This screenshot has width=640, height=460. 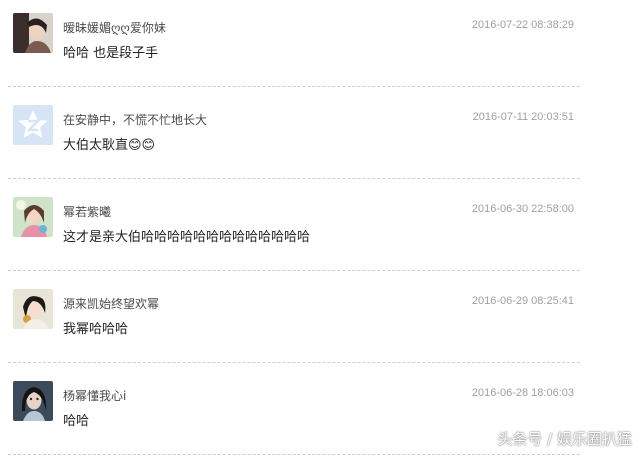 I want to click on default-avatar-icon, so click(x=33, y=125).